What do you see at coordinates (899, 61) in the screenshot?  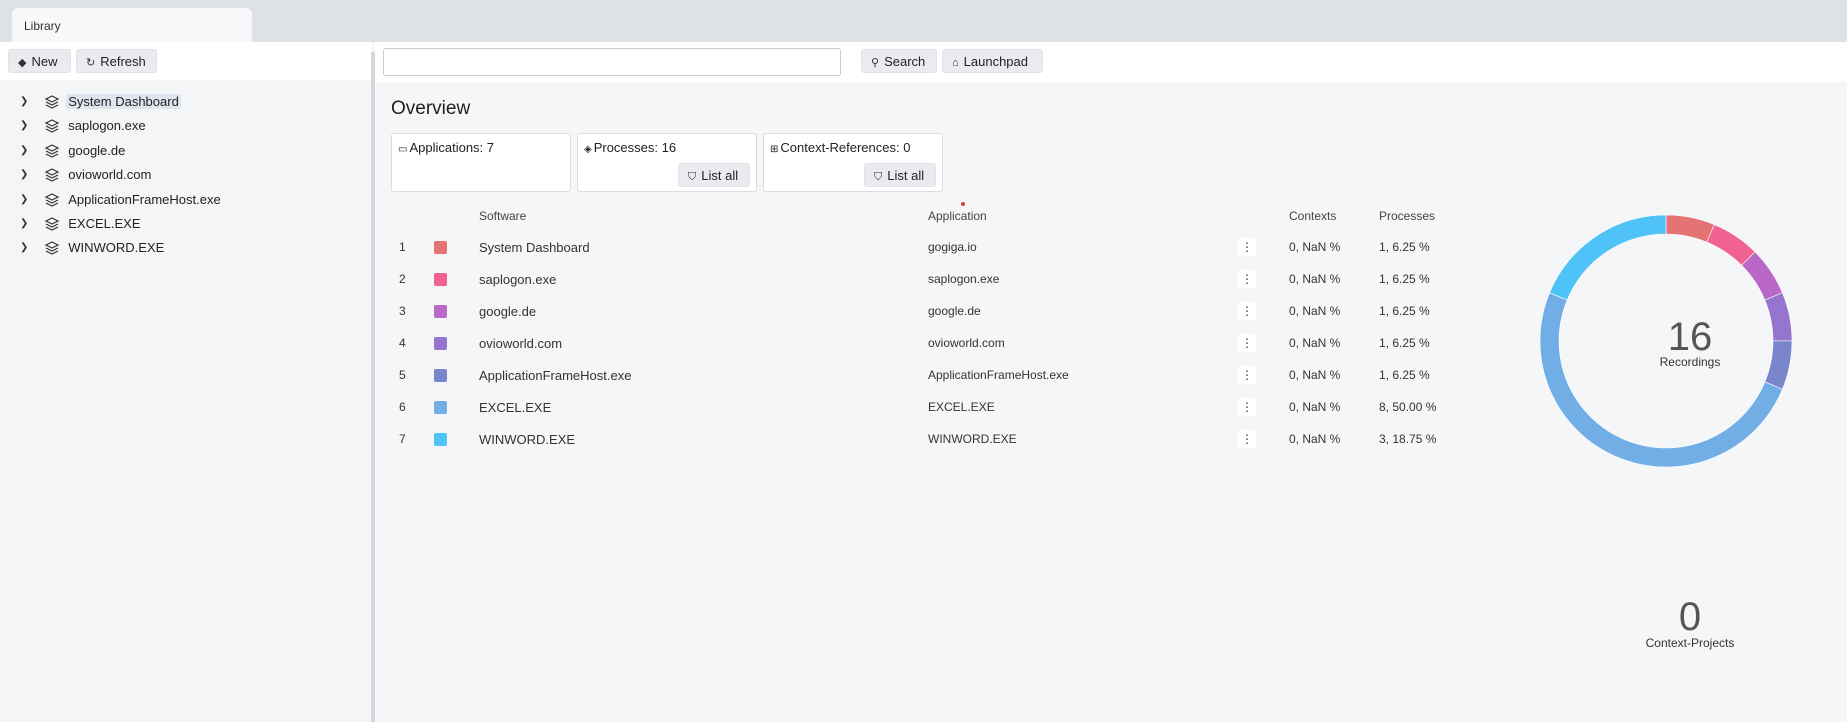 I see `search-button: ⚲ Search` at bounding box center [899, 61].